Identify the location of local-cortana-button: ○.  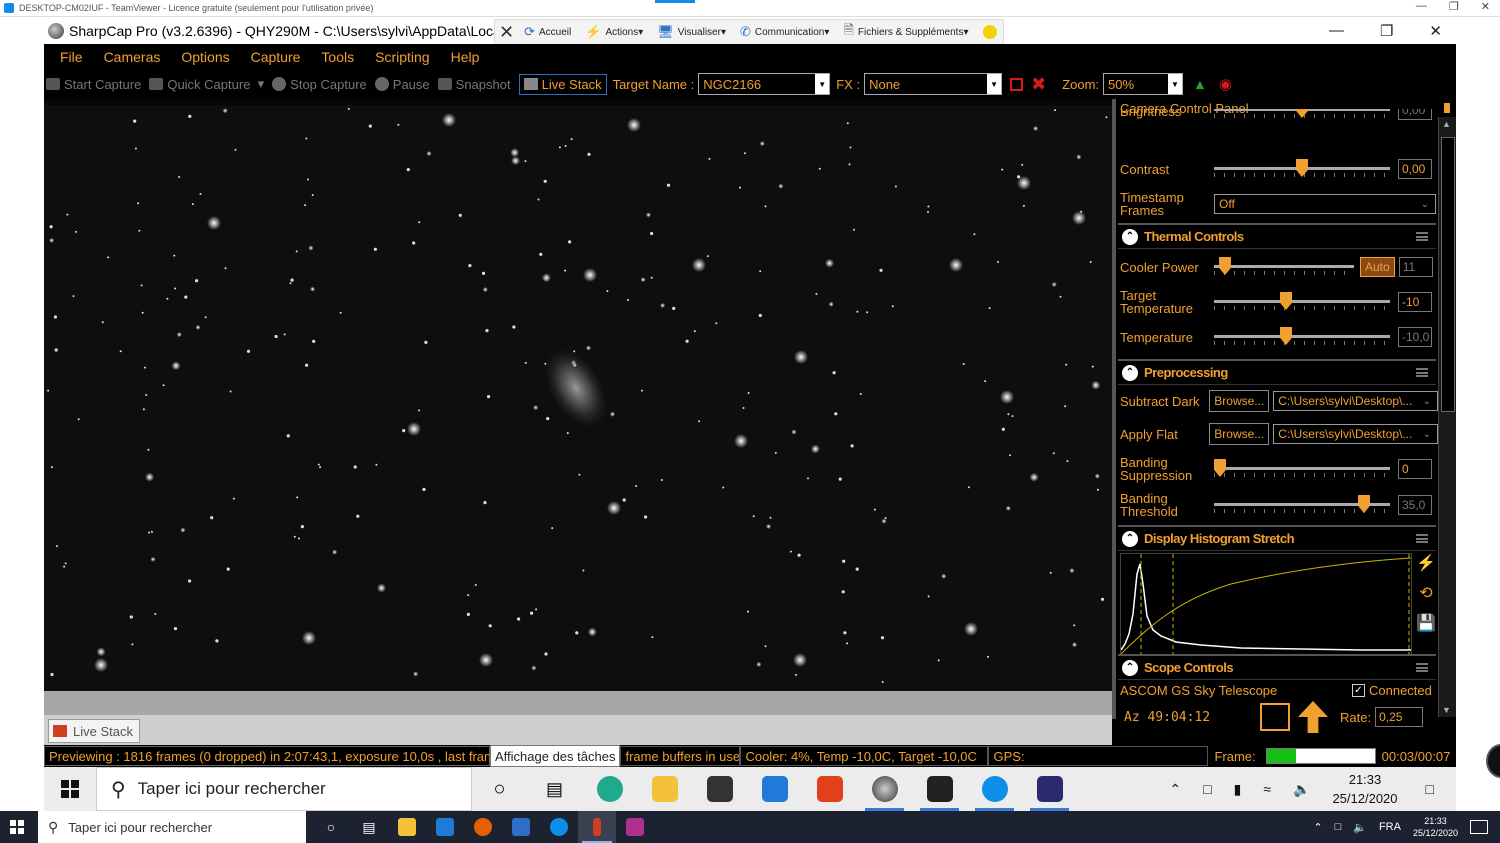
(331, 827).